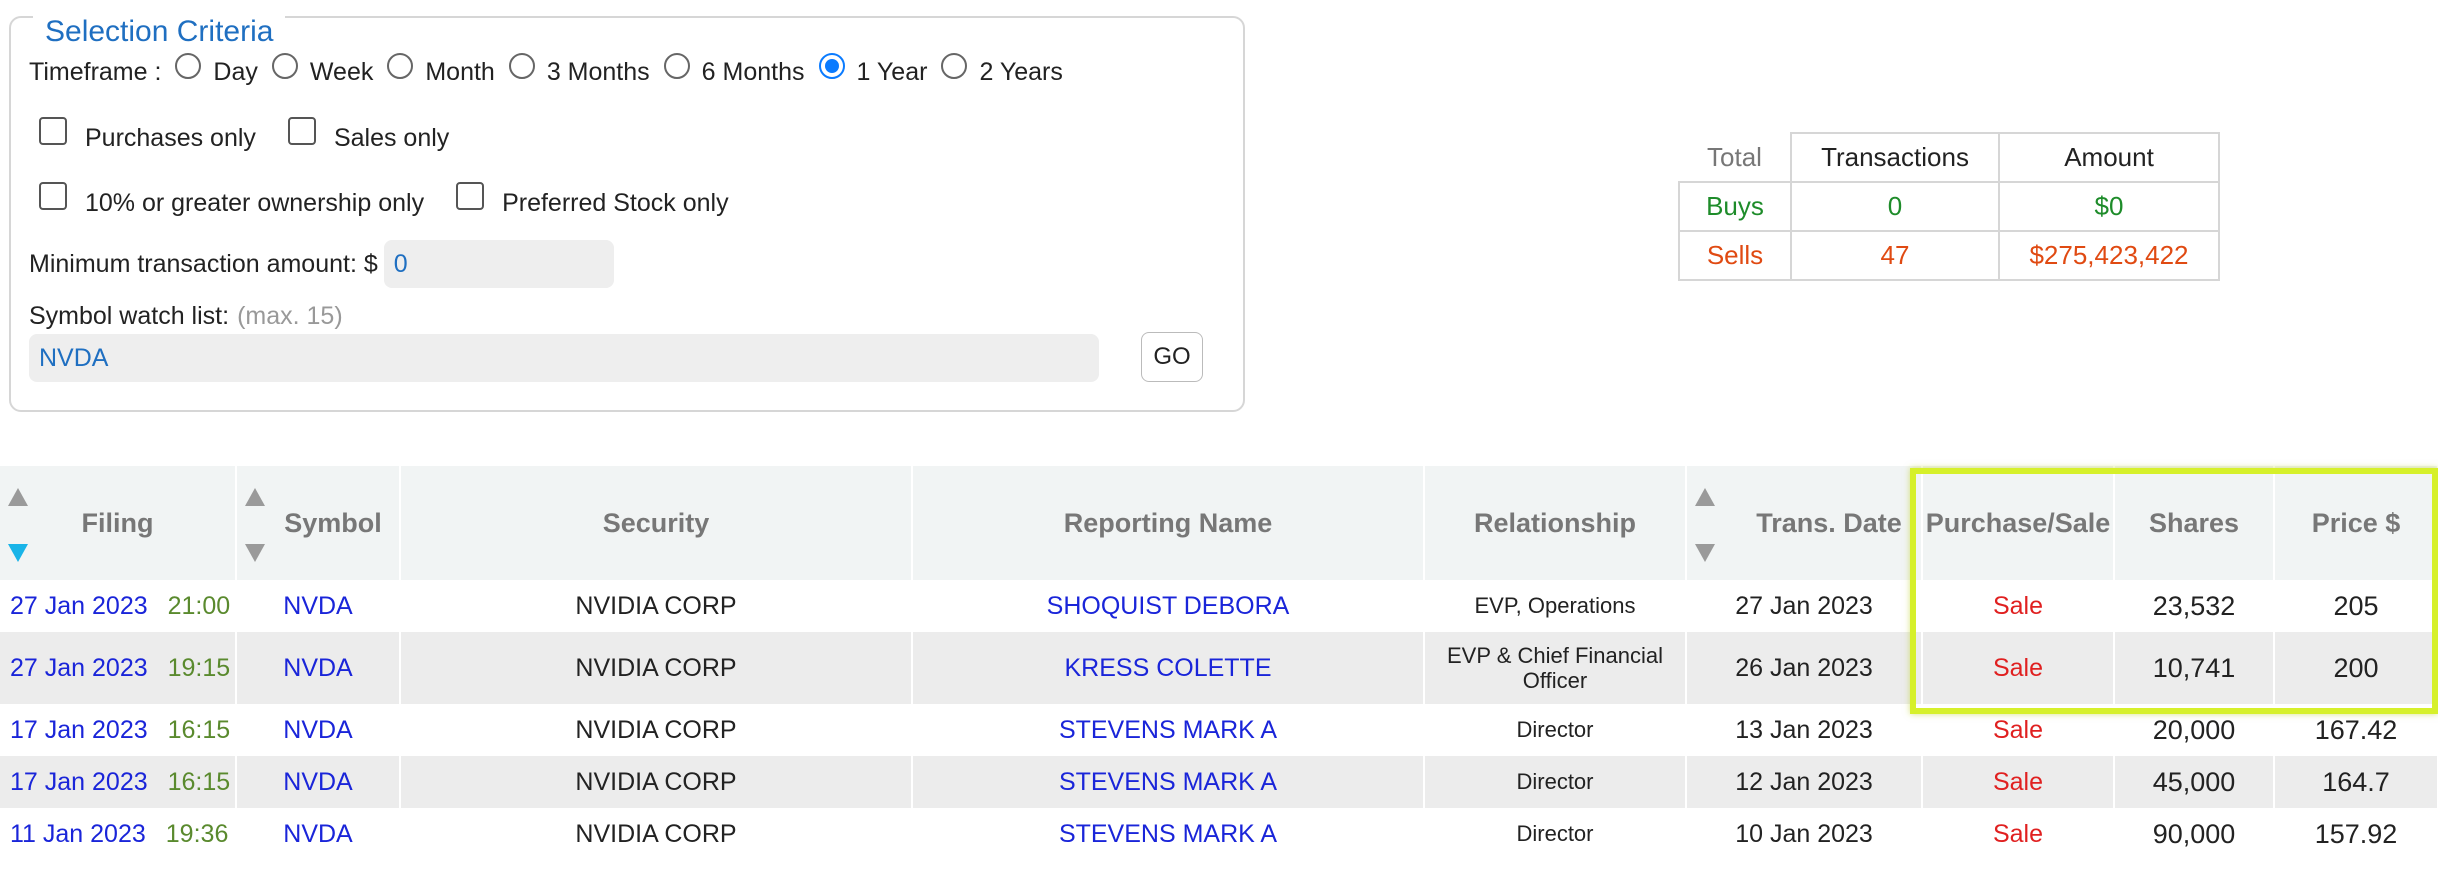  I want to click on filing-date-link: 11 Jan 2023, so click(78, 834).